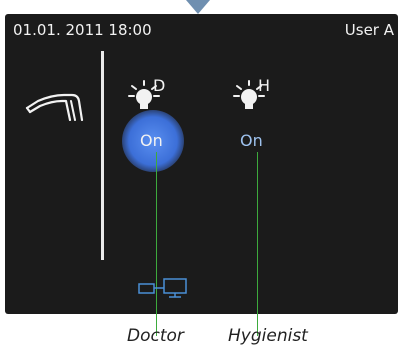 The image size is (404, 352). I want to click on network-icon, so click(162, 288).